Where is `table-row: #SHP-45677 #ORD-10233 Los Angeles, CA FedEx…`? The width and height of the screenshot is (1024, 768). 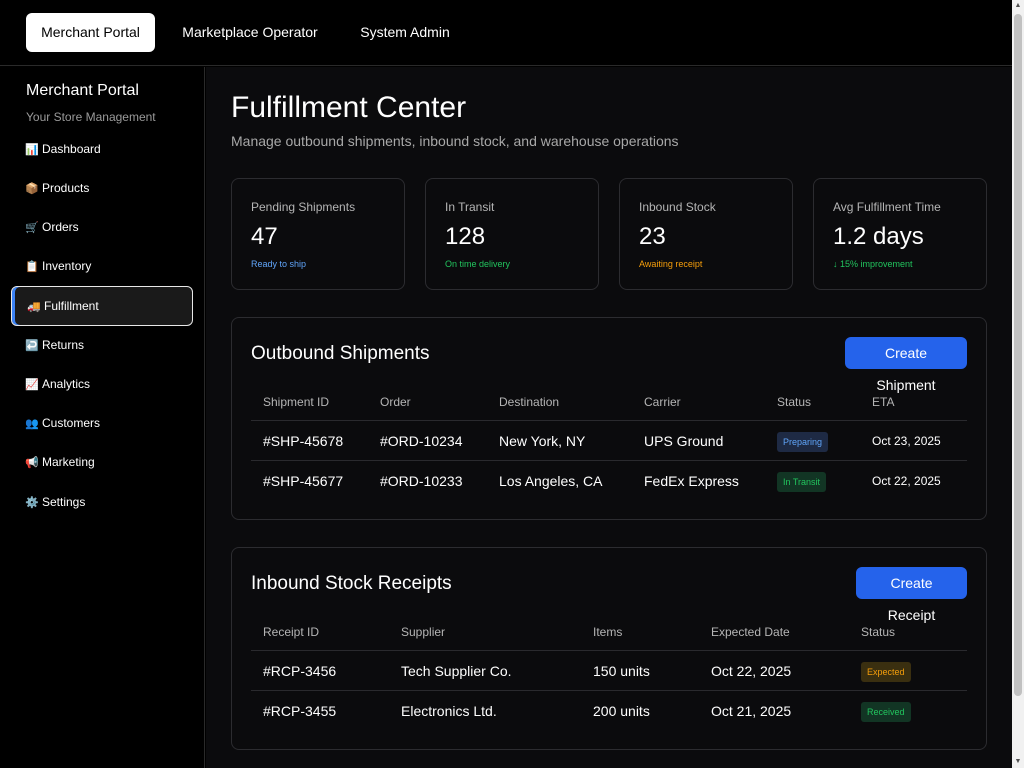
table-row: #SHP-45677 #ORD-10233 Los Angeles, CA FedEx… is located at coordinates (609, 481).